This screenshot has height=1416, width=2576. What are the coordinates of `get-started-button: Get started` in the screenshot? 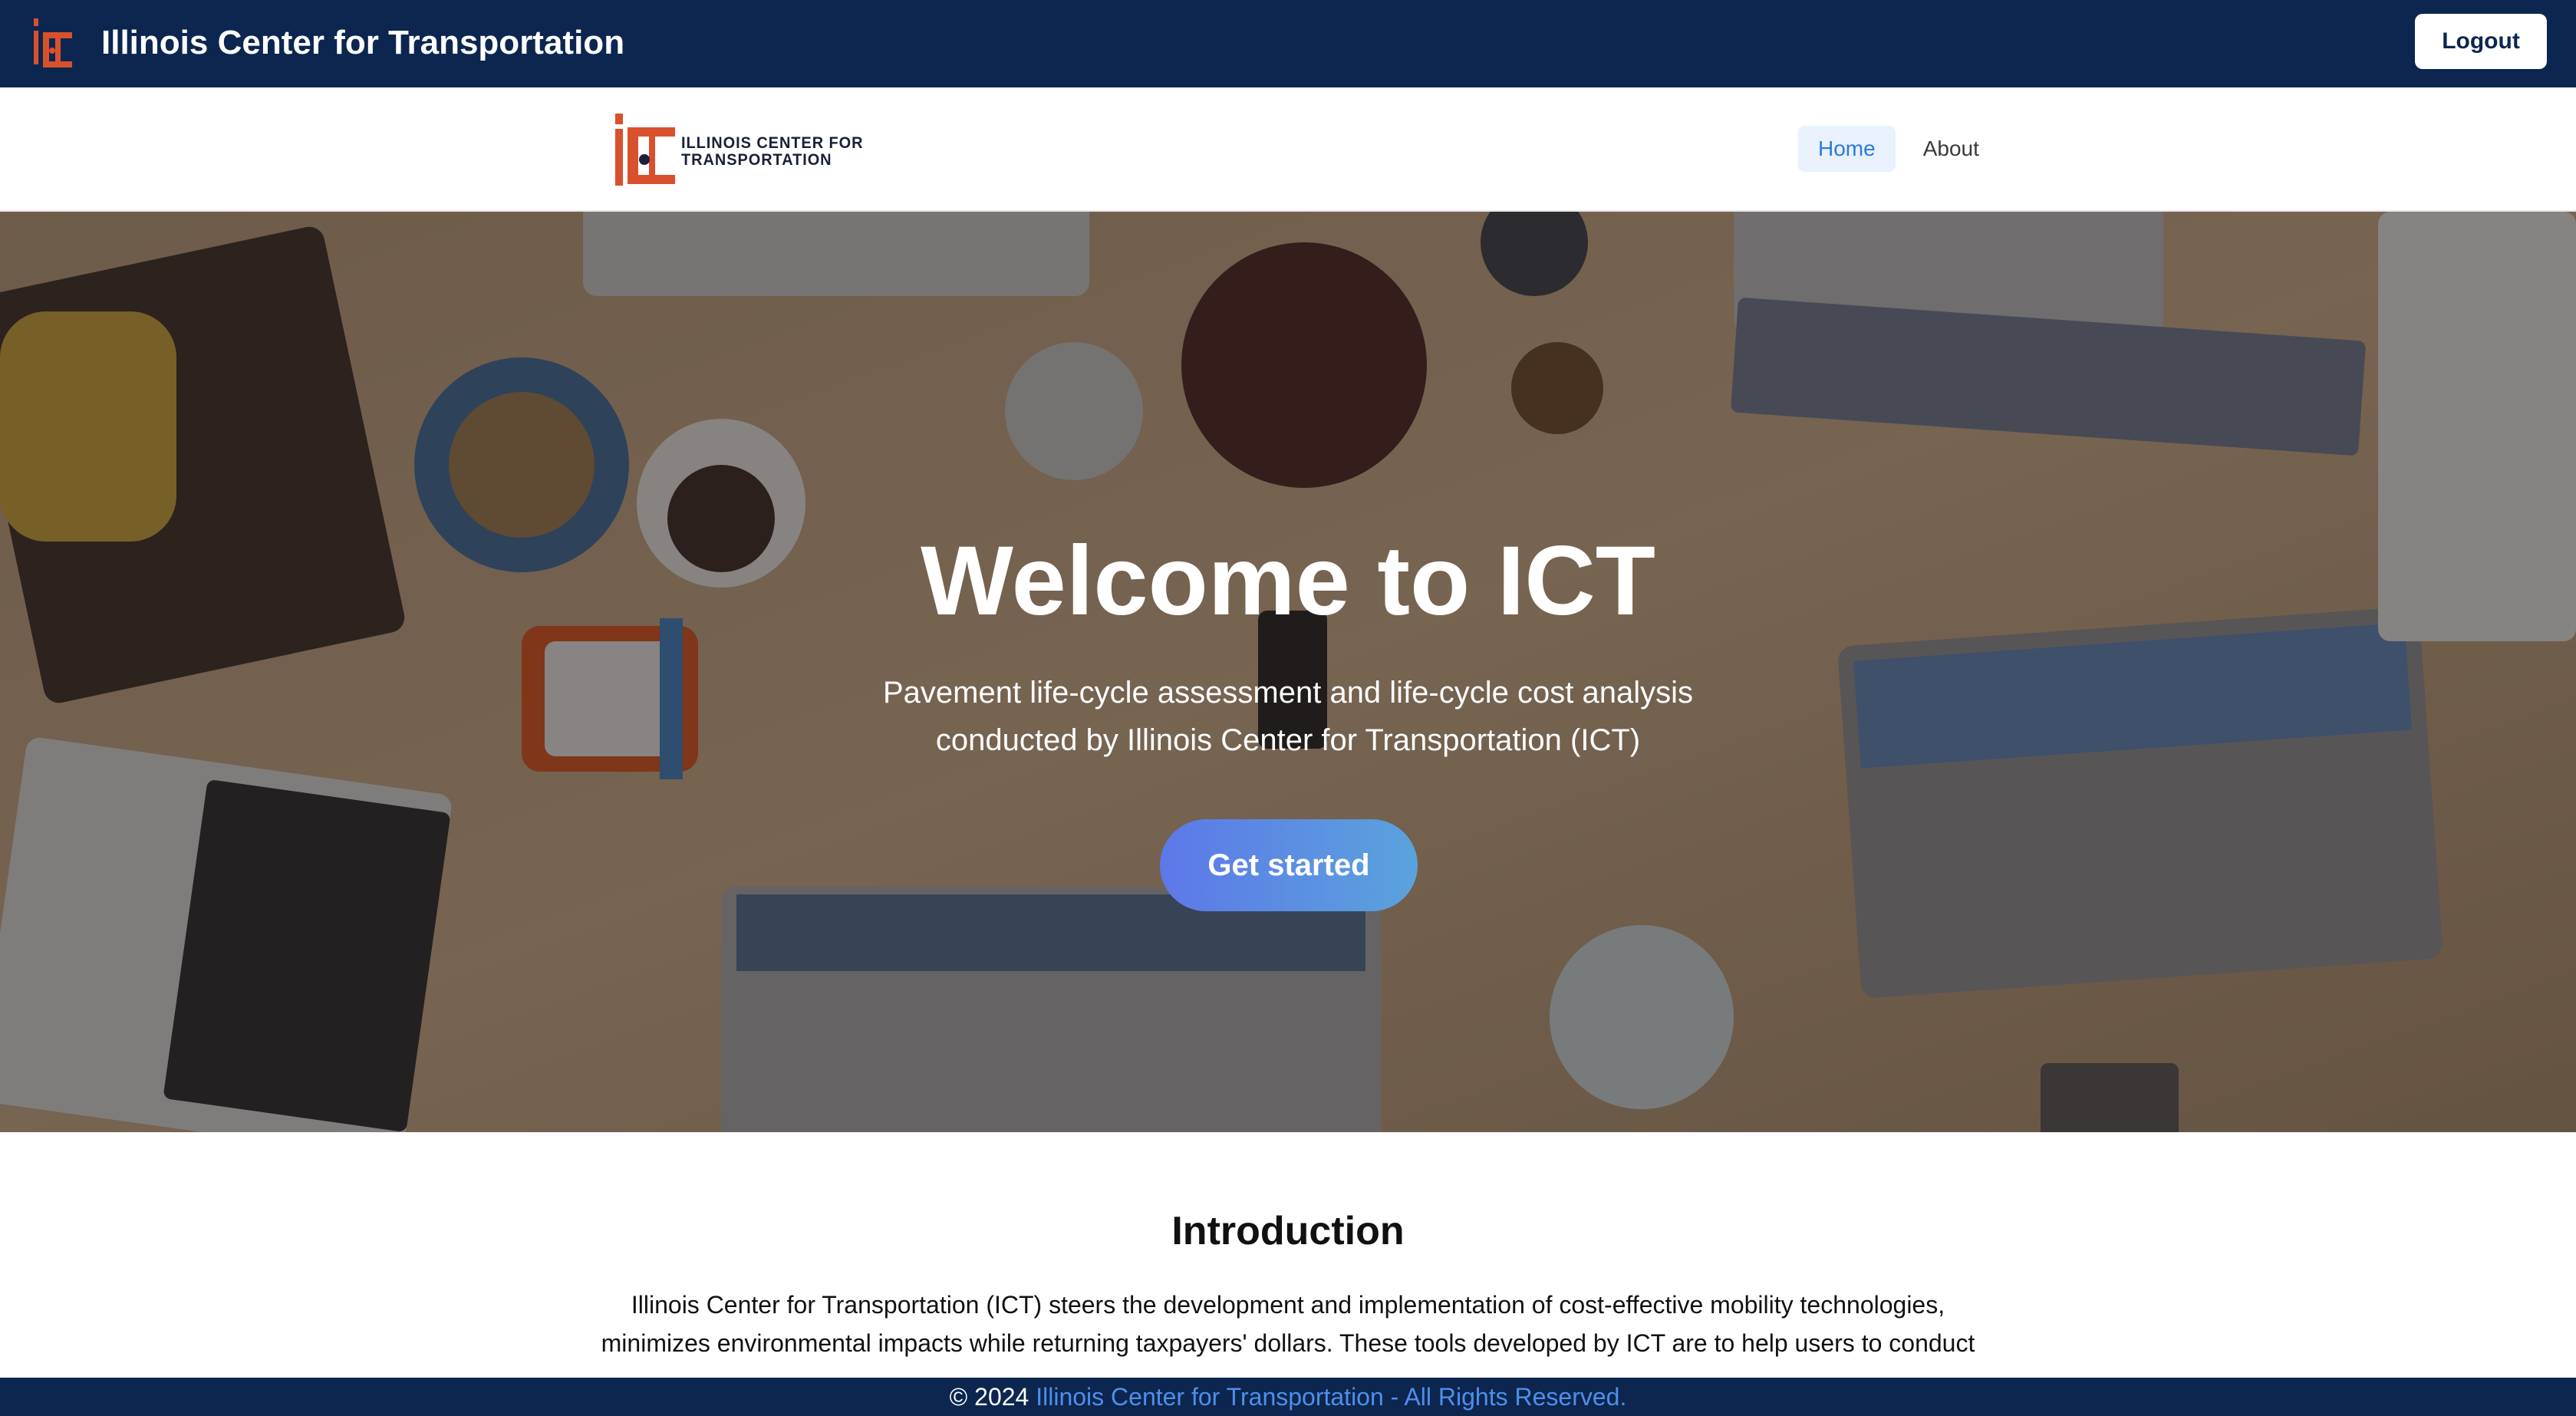 It's located at (1289, 865).